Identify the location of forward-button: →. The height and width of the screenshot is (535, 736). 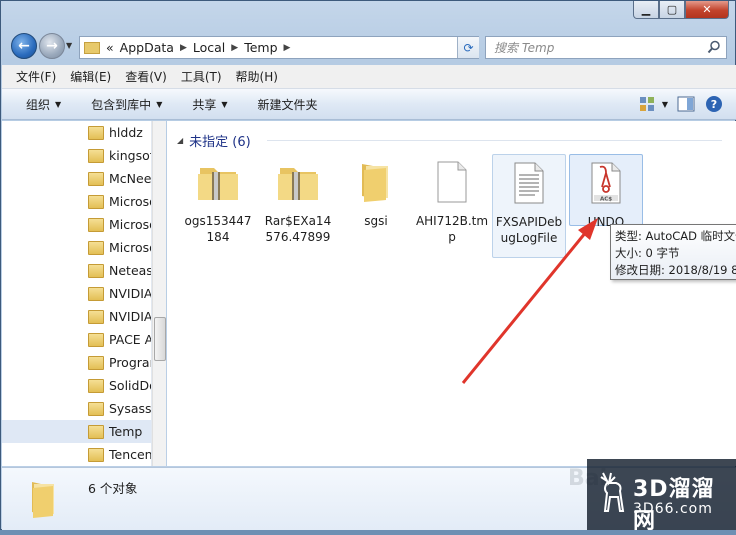
(52, 46).